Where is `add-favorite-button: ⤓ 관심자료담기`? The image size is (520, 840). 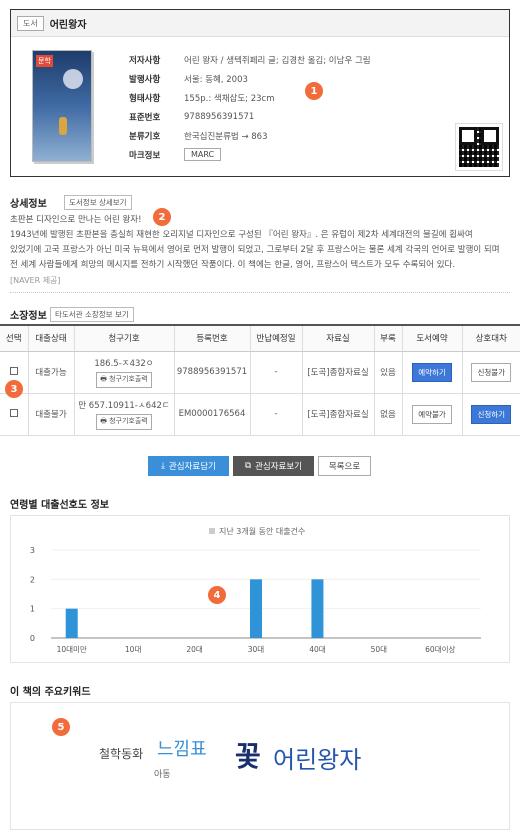 add-favorite-button: ⤓ 관심자료담기 is located at coordinates (188, 466).